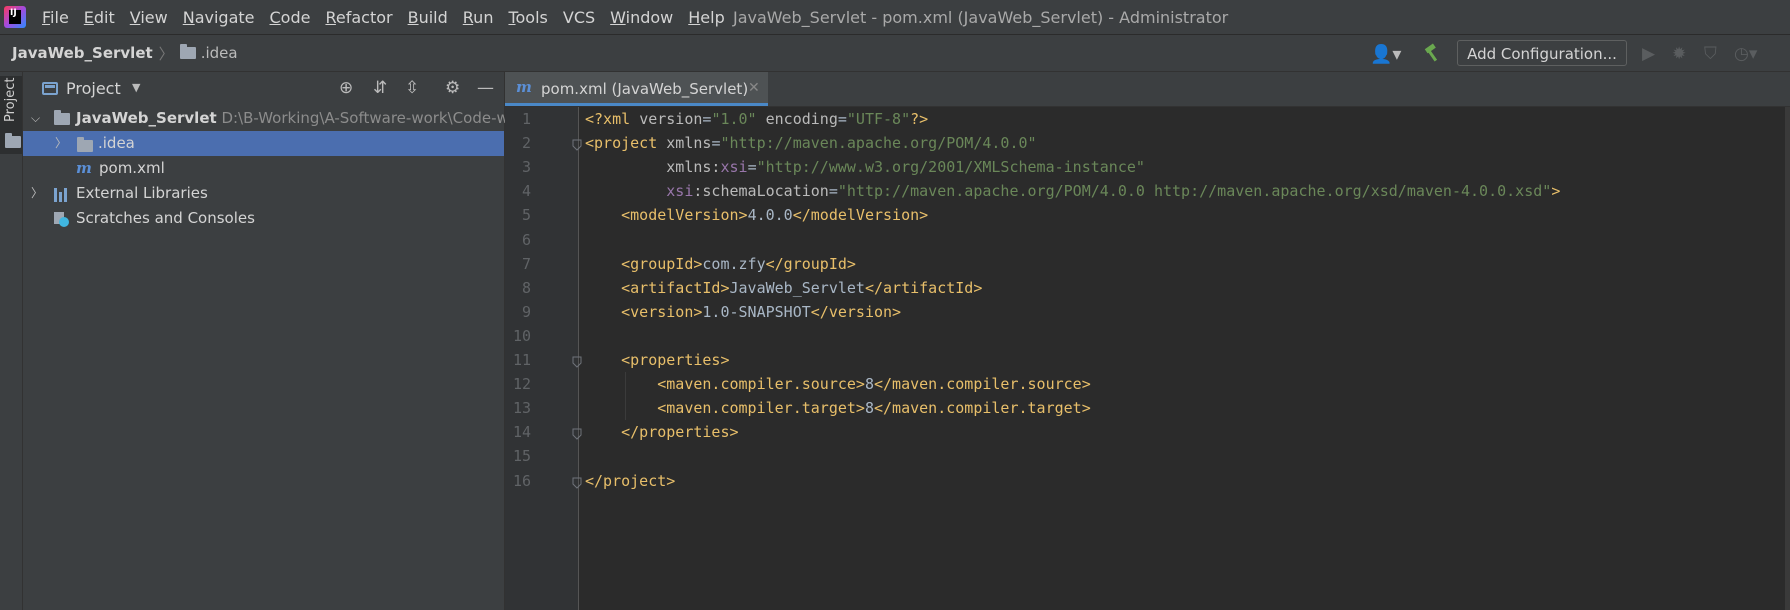  What do you see at coordinates (754, 88) in the screenshot?
I see `close-icon: ✕` at bounding box center [754, 88].